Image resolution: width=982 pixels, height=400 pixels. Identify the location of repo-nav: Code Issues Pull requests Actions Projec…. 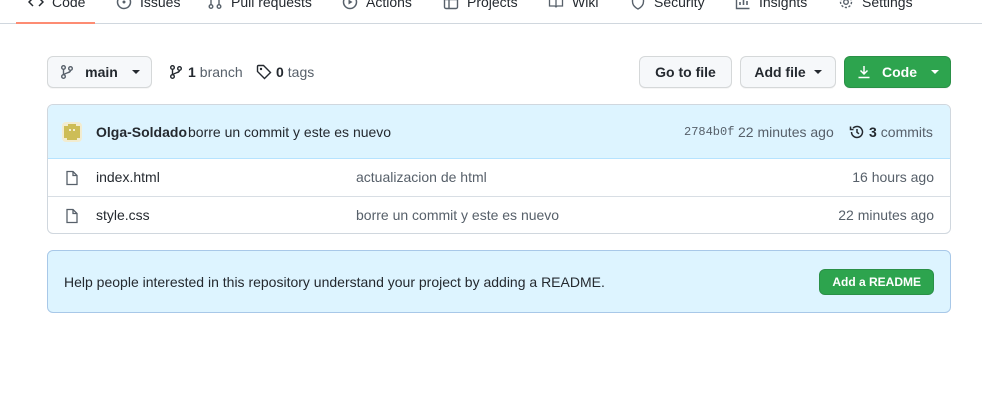
(491, 12).